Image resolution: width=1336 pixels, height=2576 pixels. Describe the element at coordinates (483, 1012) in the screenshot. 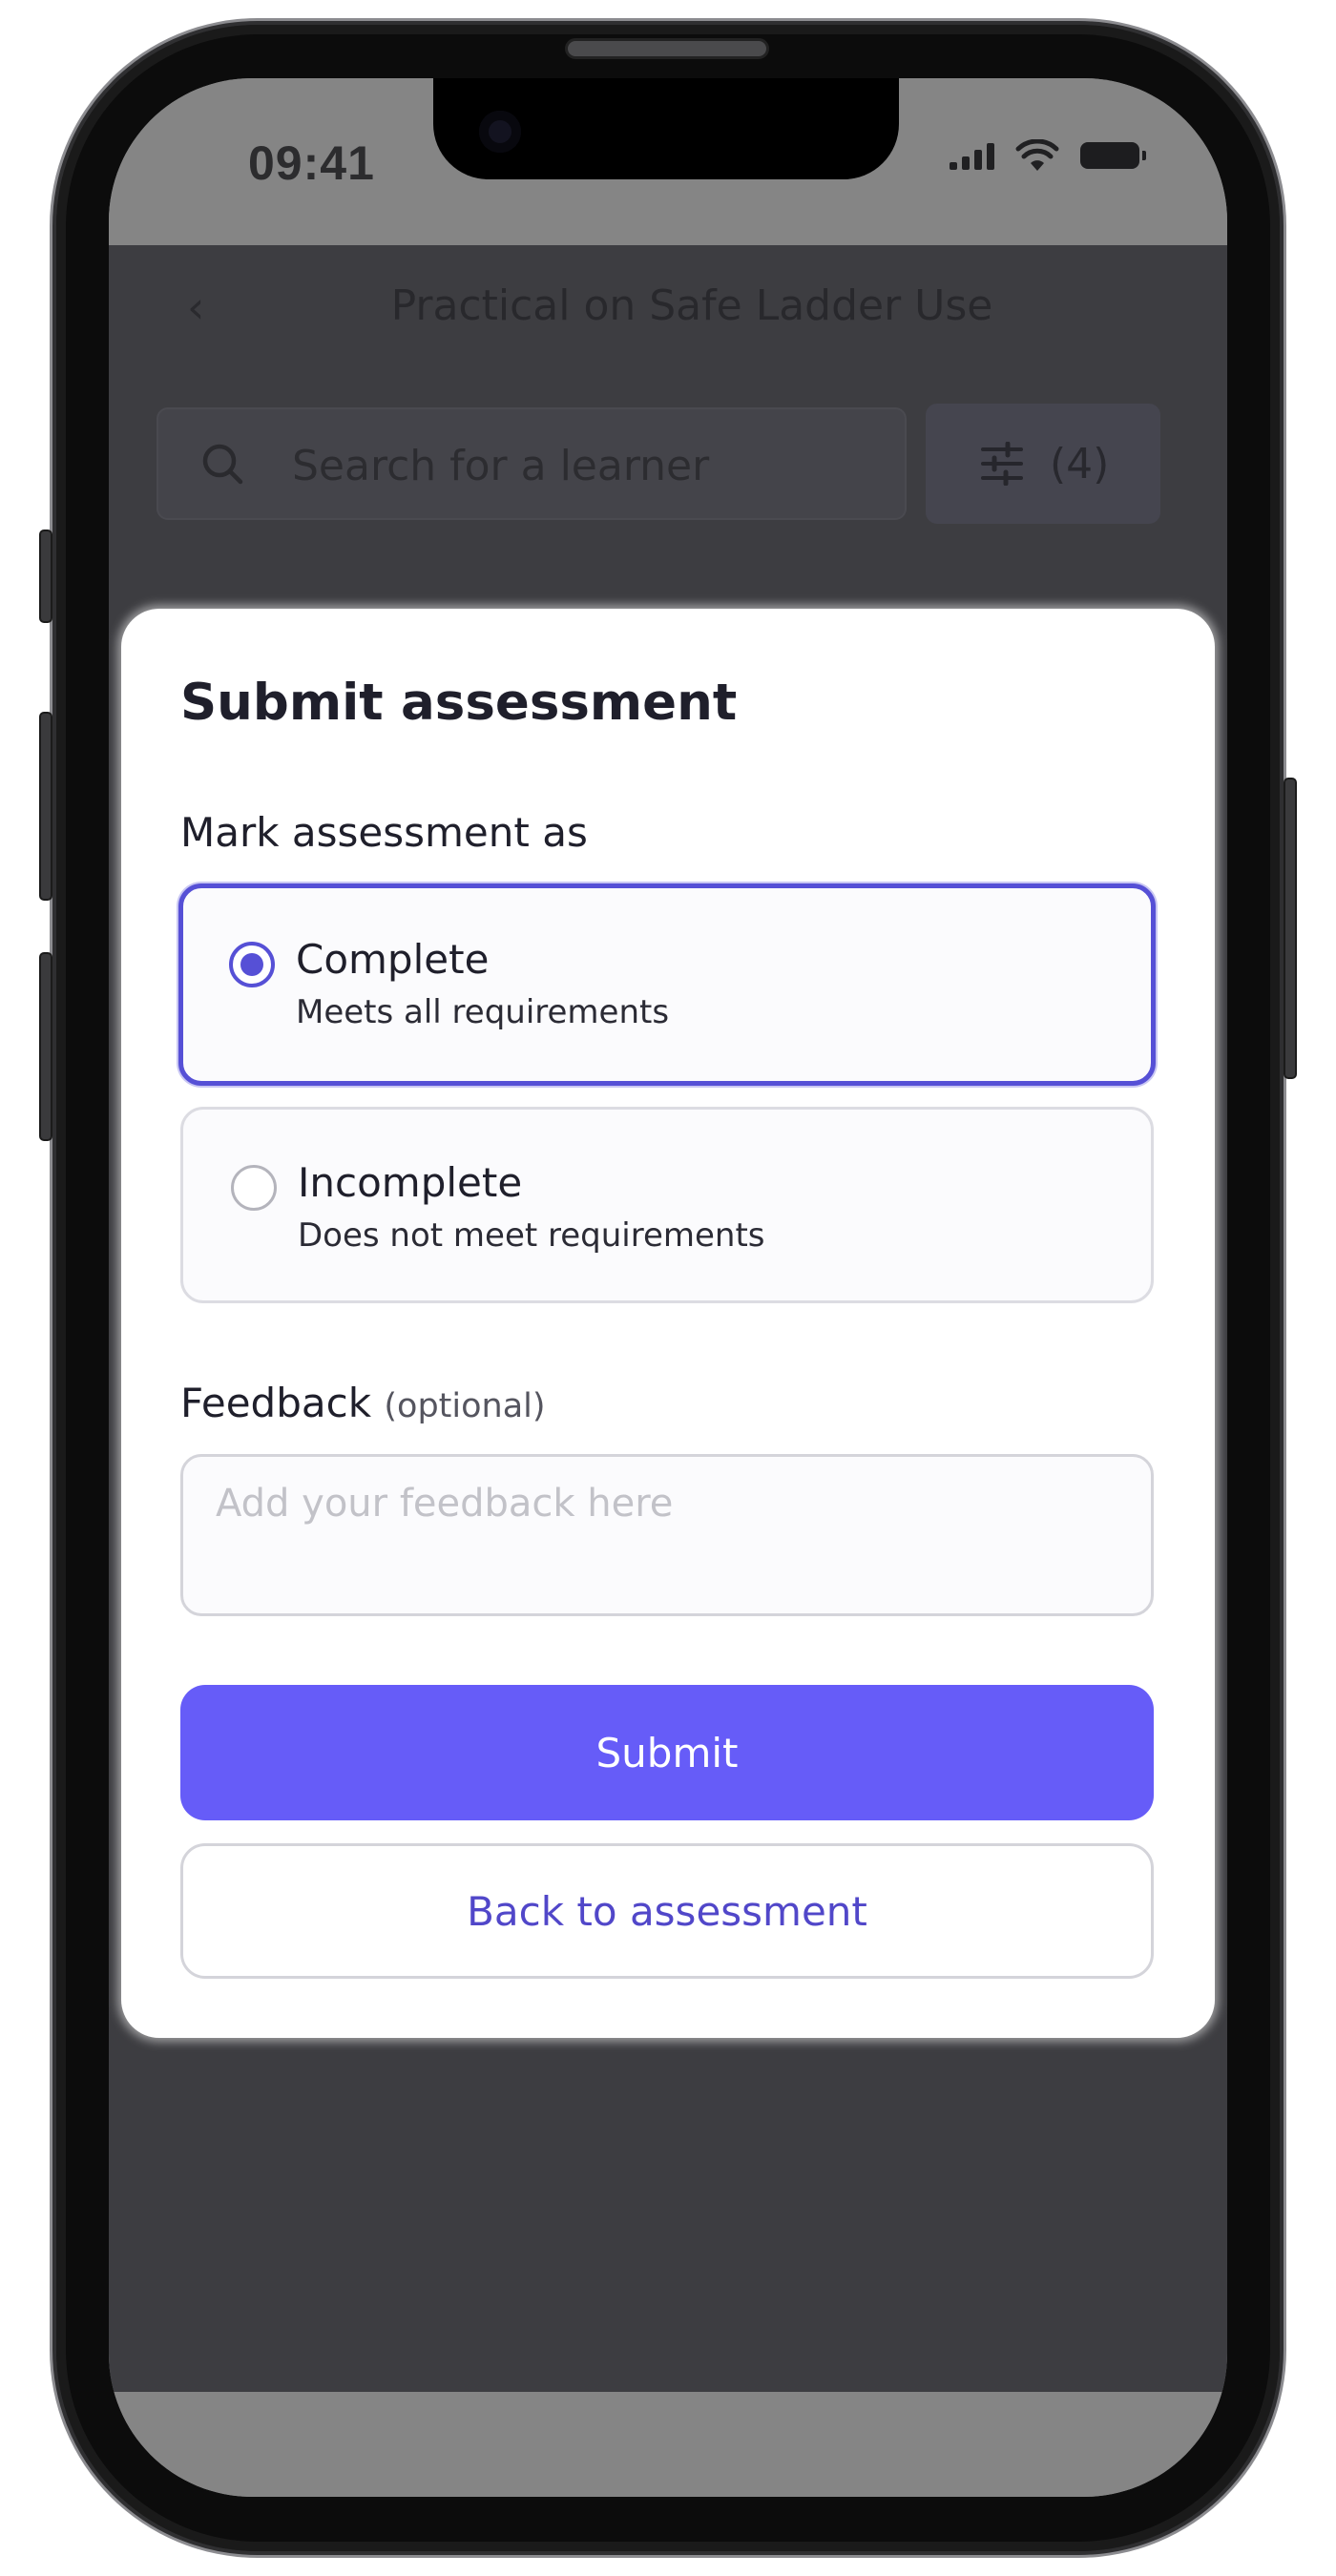

I see `option-description: Meets all requirements` at that location.